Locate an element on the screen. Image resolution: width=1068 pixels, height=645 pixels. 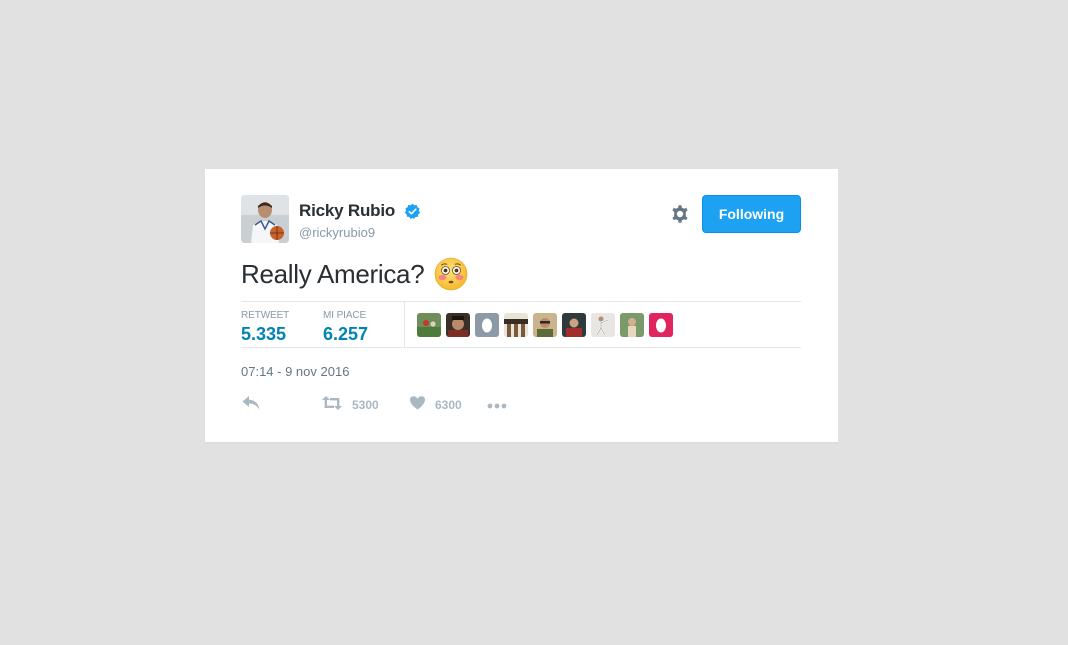
avatar-image is located at coordinates (265, 219).